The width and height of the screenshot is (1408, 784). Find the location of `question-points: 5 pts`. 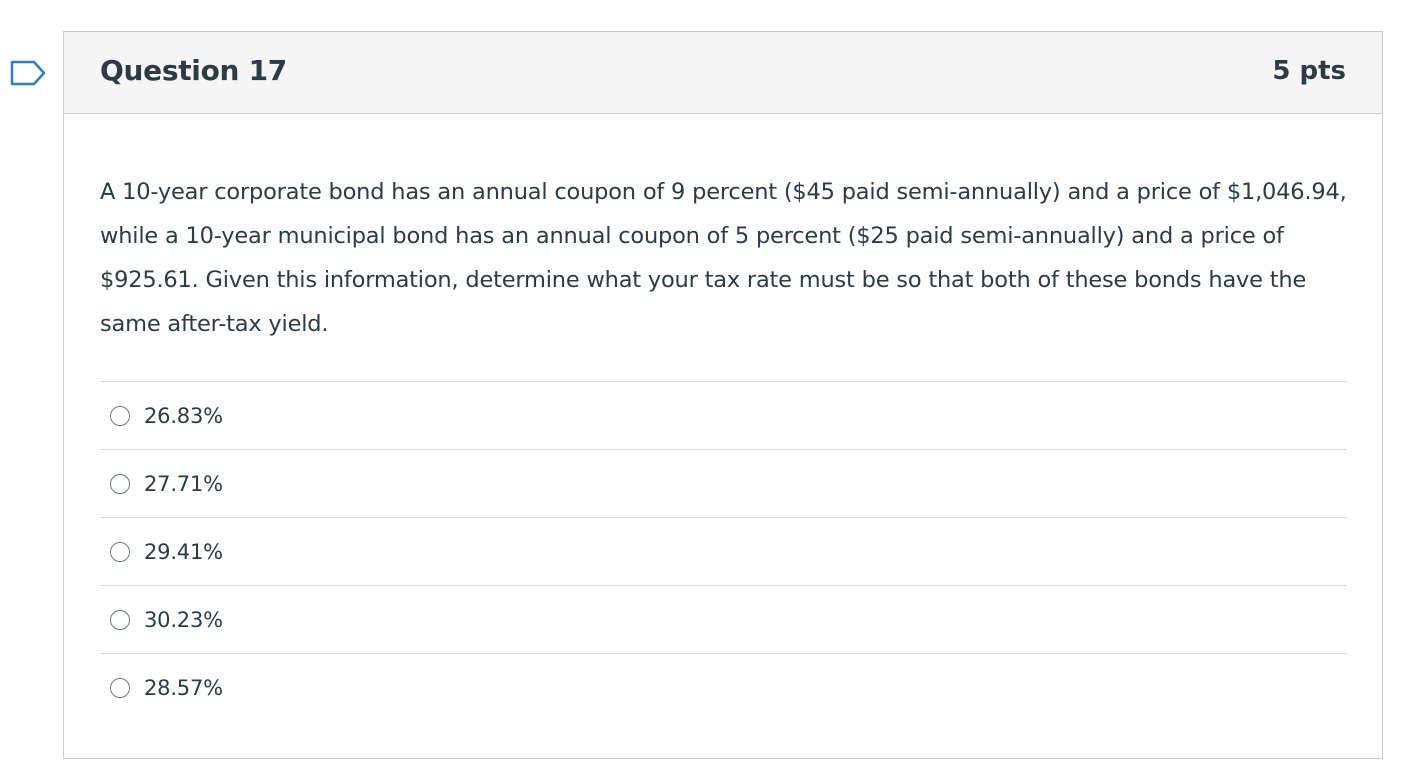

question-points: 5 pts is located at coordinates (1309, 71).